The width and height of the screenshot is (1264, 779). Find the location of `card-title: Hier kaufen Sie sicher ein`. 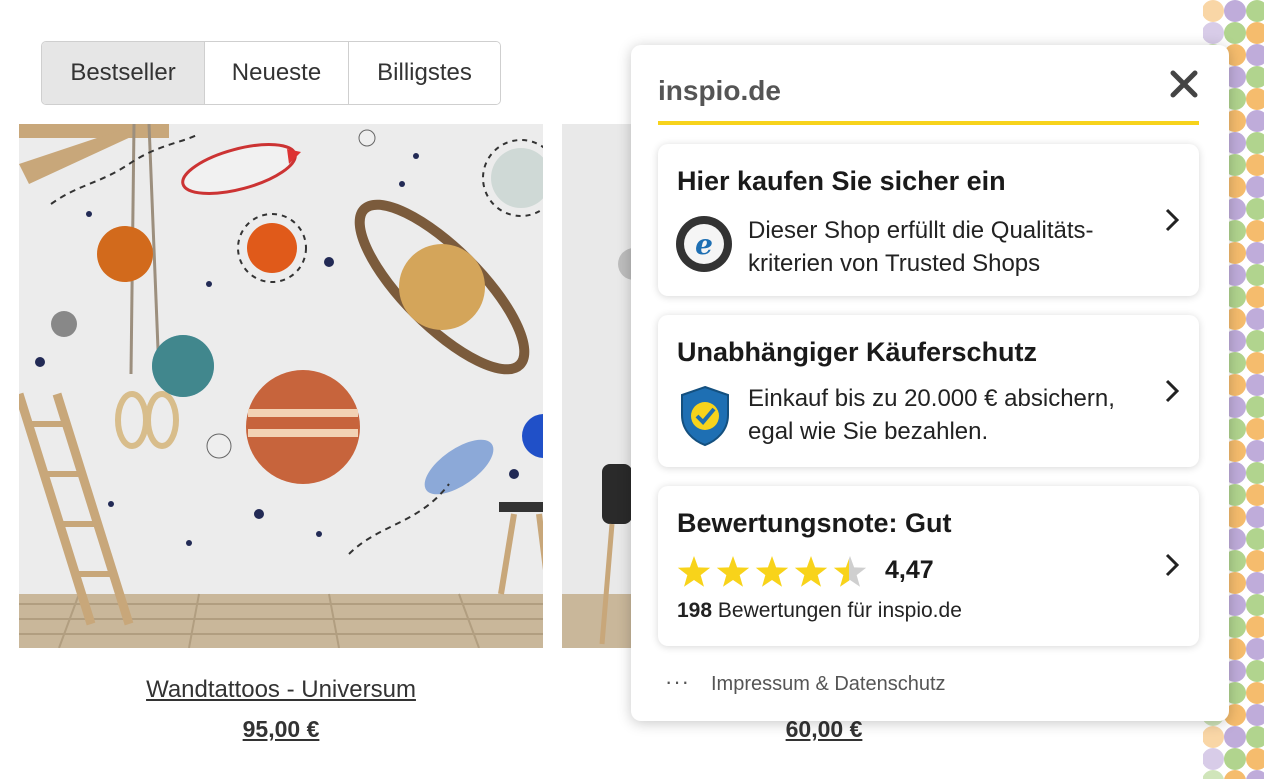

card-title: Hier kaufen Sie sicher ein is located at coordinates (841, 181).